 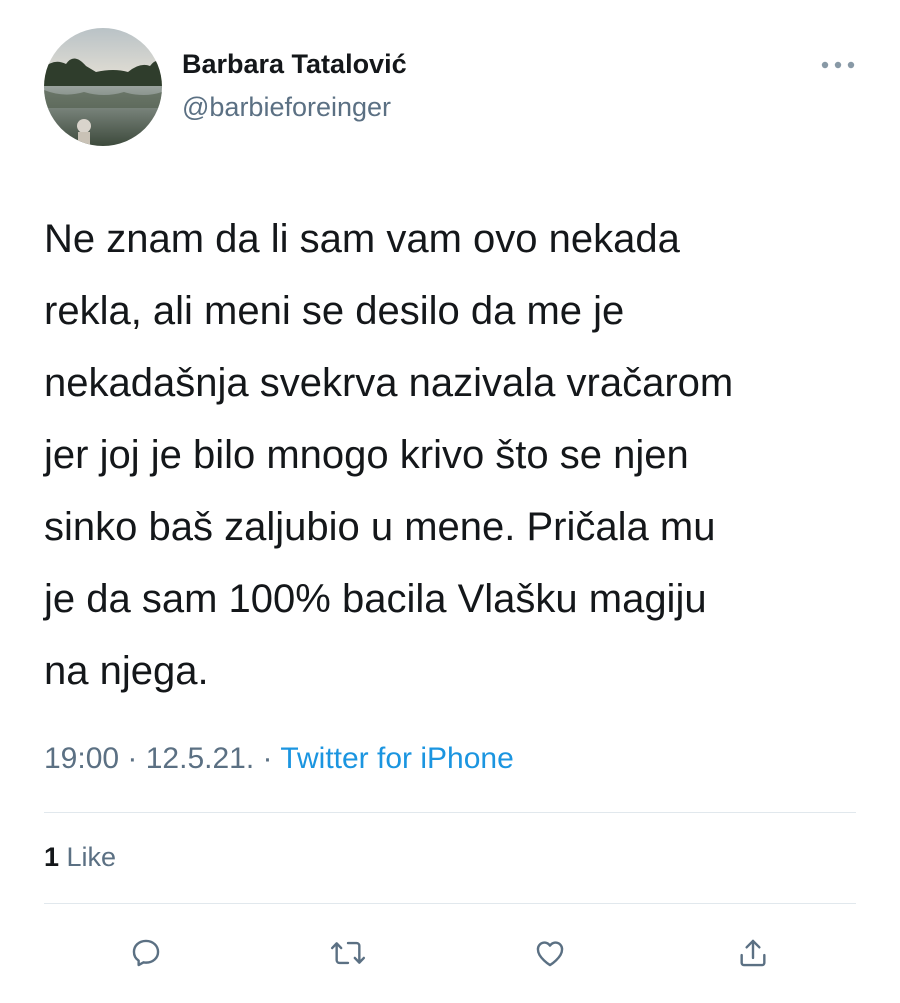 I want to click on share-icon, so click(x=753, y=953).